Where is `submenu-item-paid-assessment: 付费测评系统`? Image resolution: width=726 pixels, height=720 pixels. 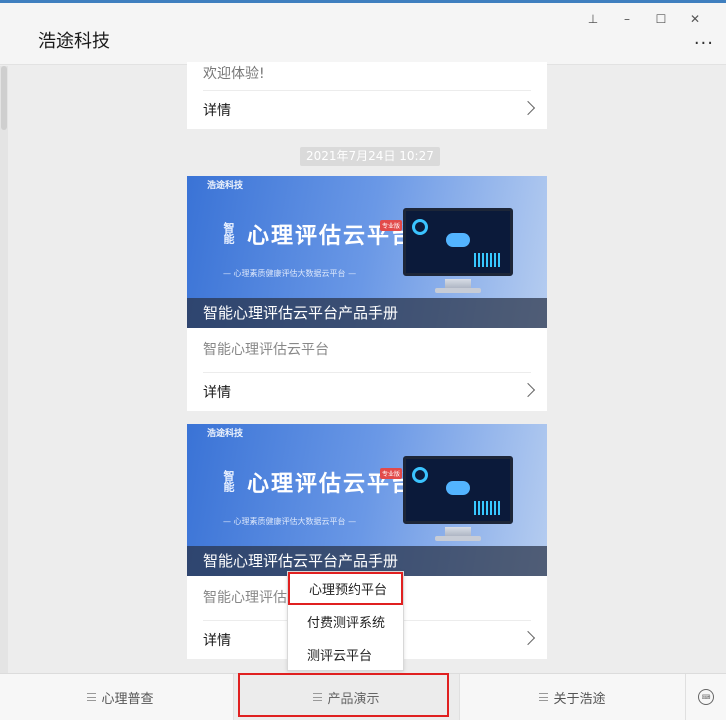 submenu-item-paid-assessment: 付费测评系统 is located at coordinates (345, 621).